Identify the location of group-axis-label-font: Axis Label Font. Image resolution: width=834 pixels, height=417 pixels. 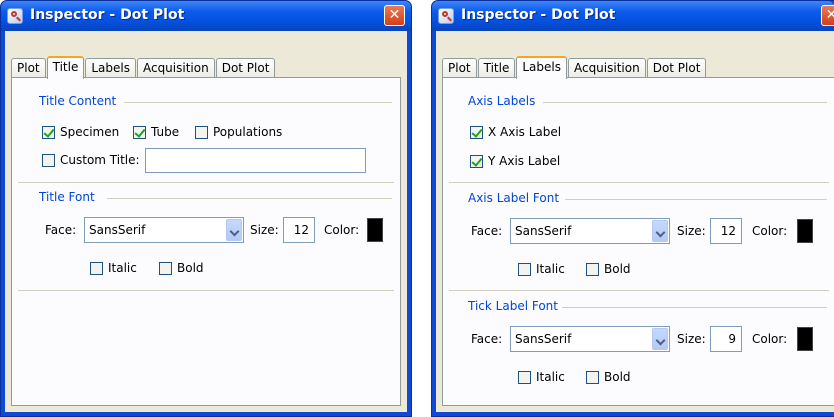
(514, 198).